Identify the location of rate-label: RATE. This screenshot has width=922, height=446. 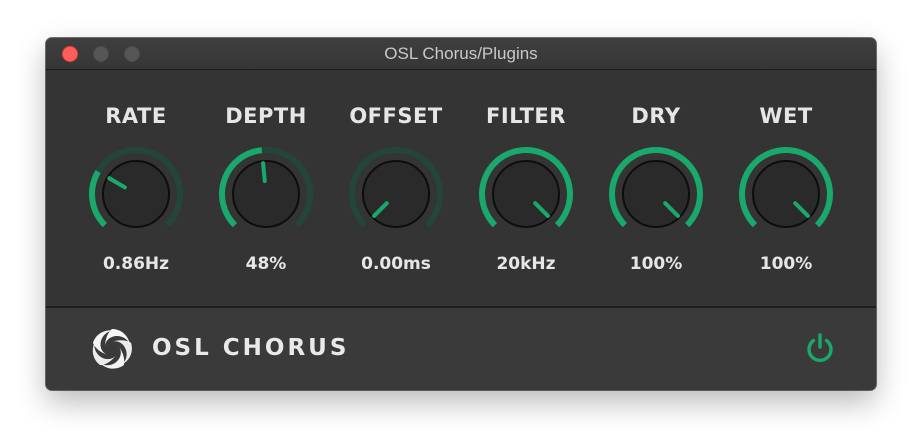
(136, 116).